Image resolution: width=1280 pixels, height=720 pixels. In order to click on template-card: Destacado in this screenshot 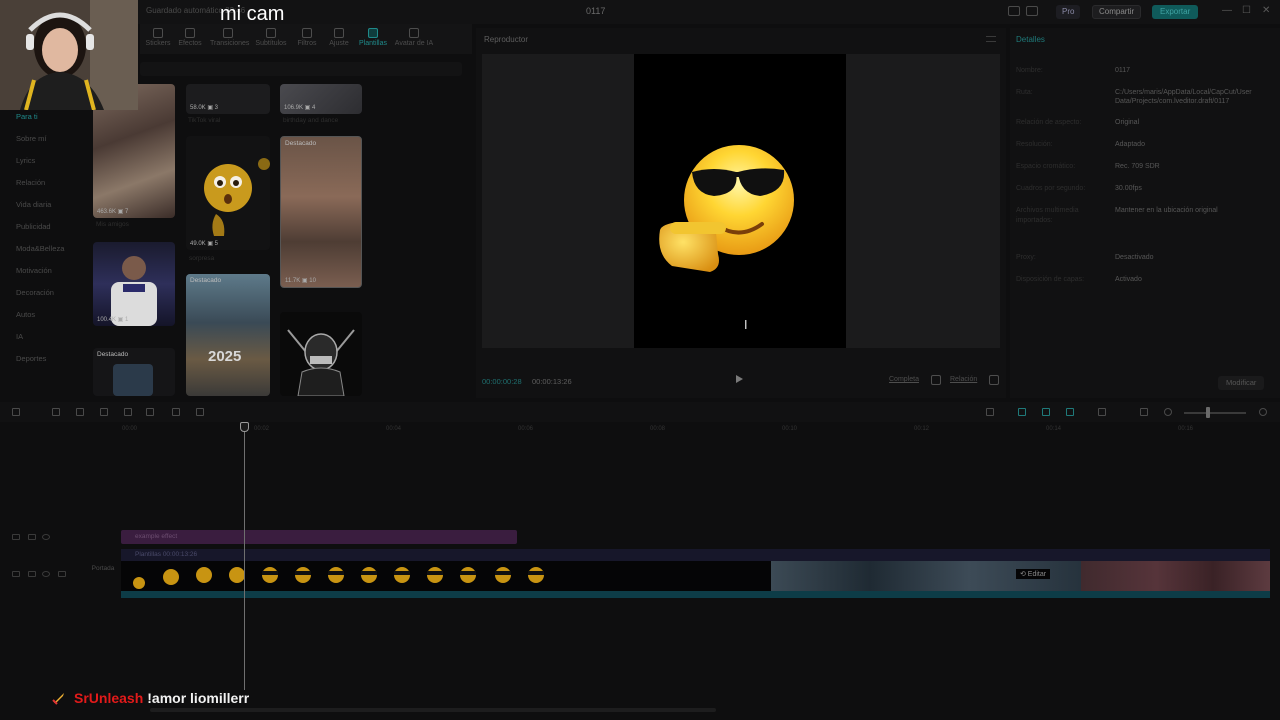, I will do `click(134, 372)`.